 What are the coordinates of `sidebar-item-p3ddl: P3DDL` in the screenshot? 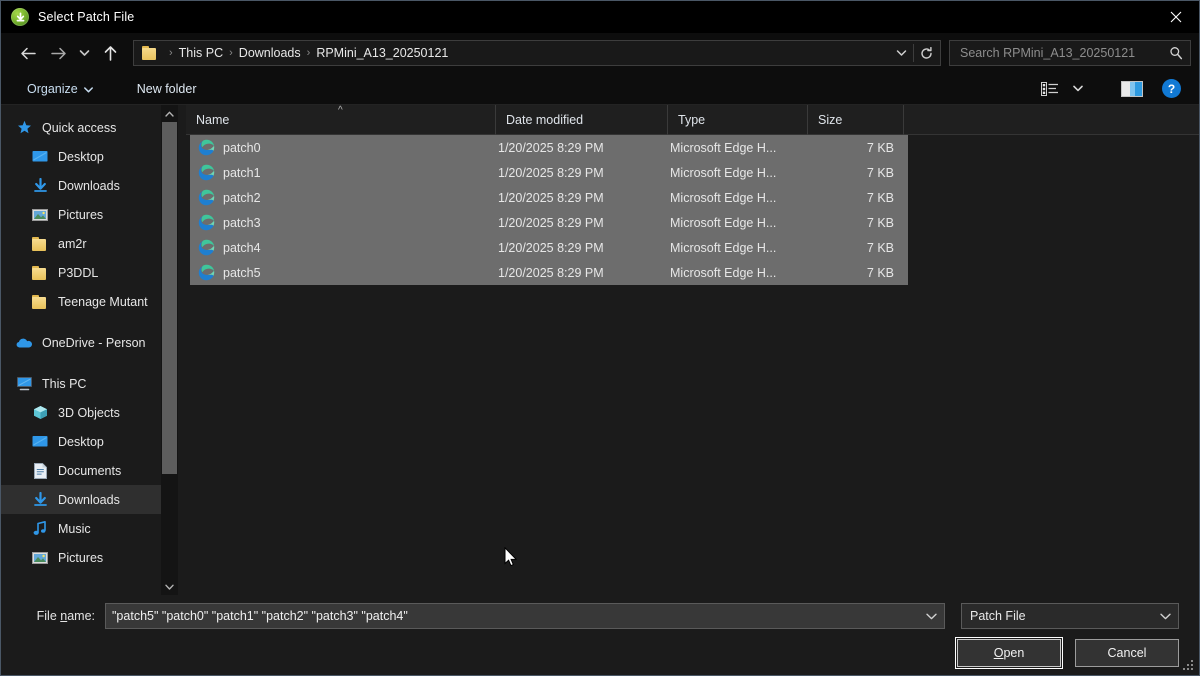 It's located at (93, 272).